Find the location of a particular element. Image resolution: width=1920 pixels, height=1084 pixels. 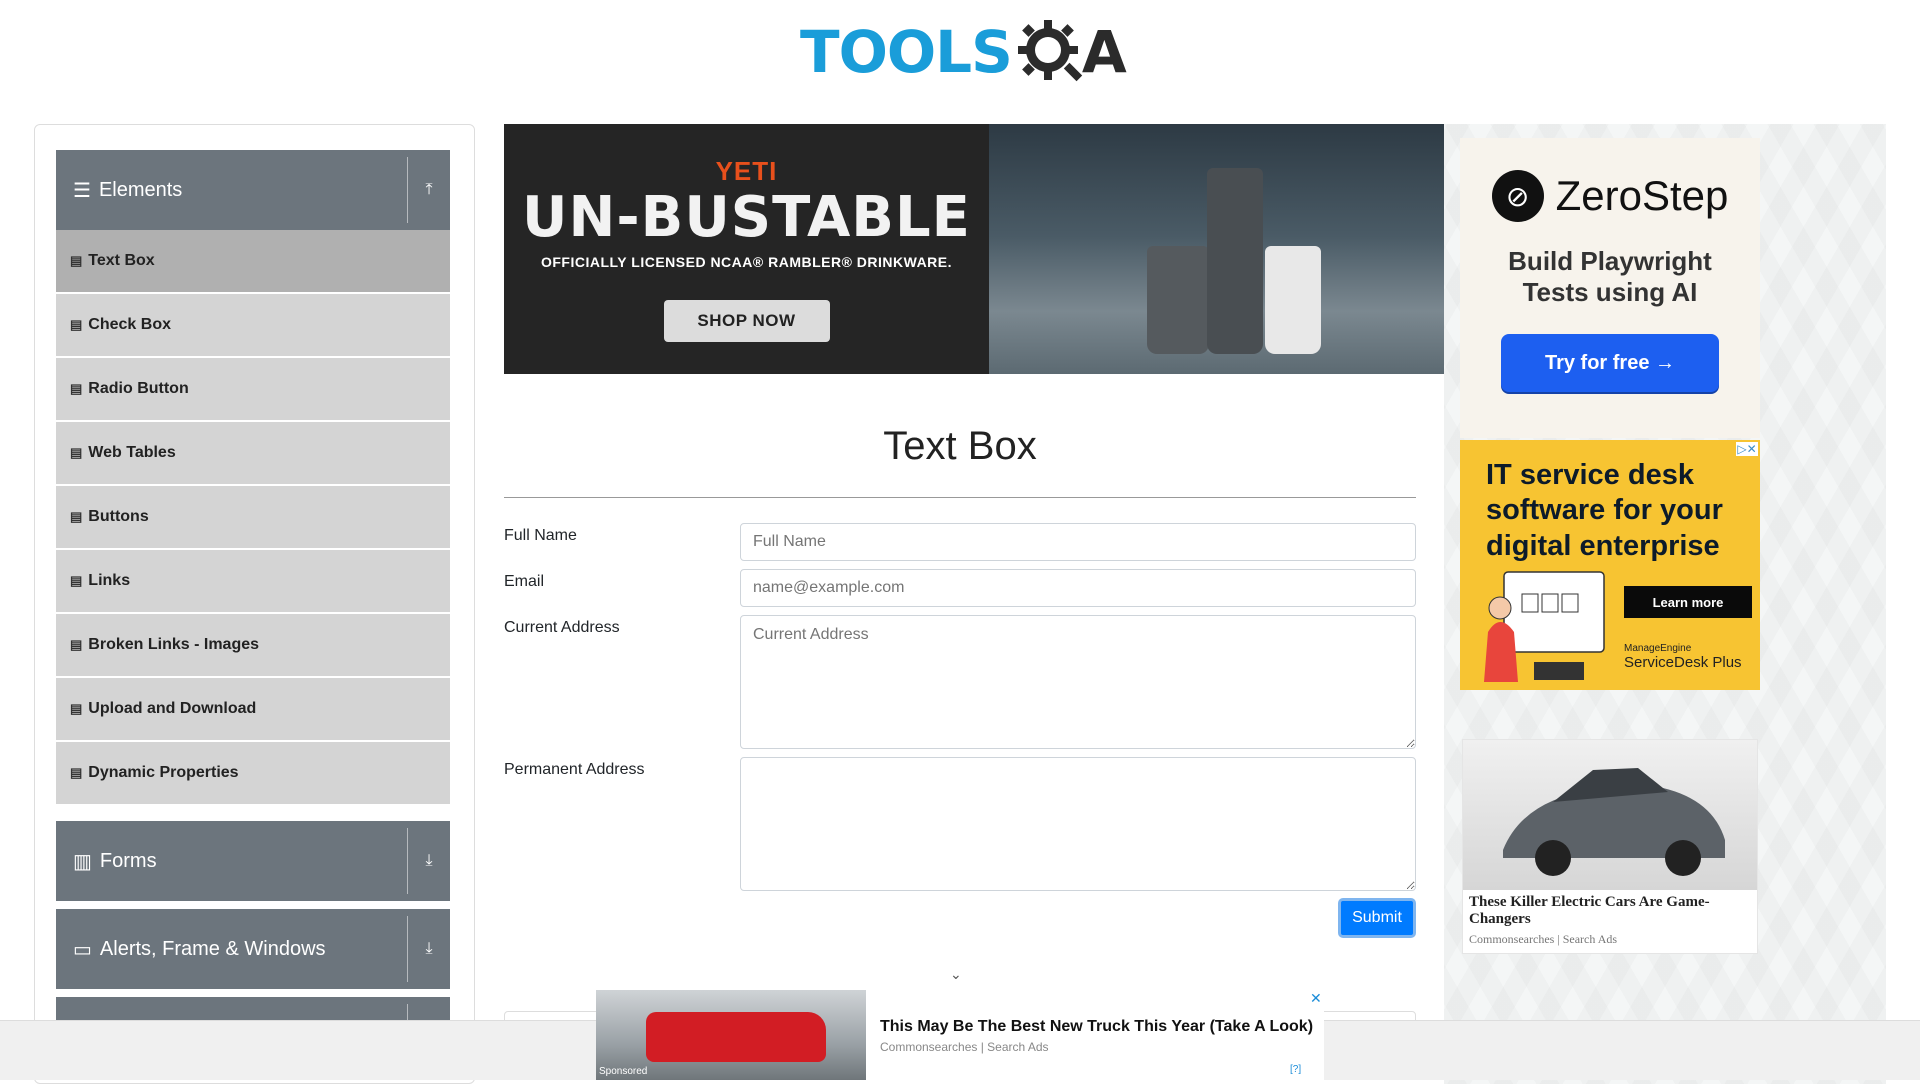

menu-item-links: ▤ Links is located at coordinates (253, 581).